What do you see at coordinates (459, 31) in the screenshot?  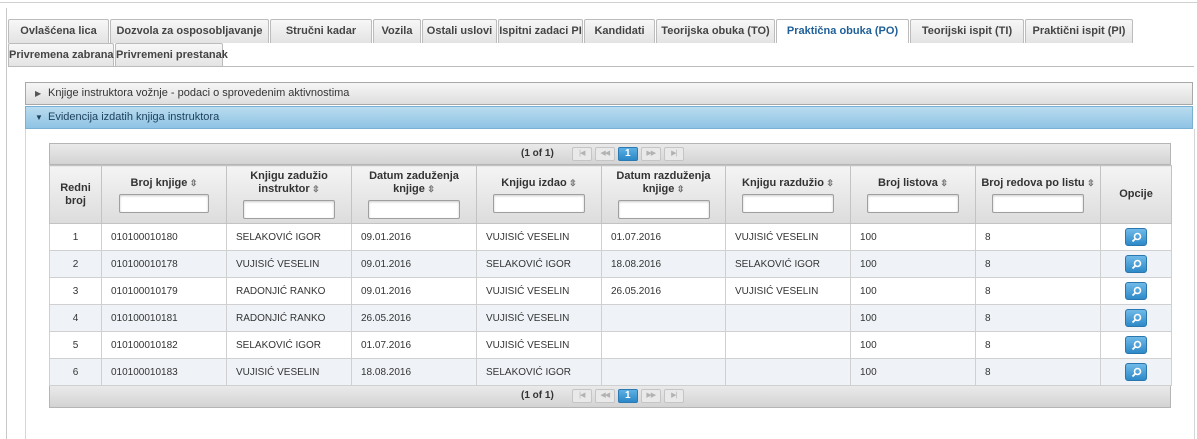 I see `tab-ostali-uslovi: Ostali uslovi` at bounding box center [459, 31].